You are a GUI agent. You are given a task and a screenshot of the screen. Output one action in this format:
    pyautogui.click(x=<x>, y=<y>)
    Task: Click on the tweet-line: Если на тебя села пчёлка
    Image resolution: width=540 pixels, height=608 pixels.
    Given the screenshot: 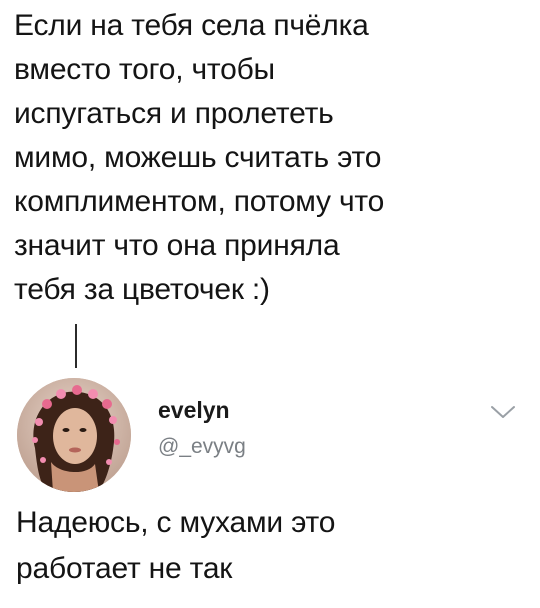 What is the action you would take?
    pyautogui.click(x=191, y=25)
    